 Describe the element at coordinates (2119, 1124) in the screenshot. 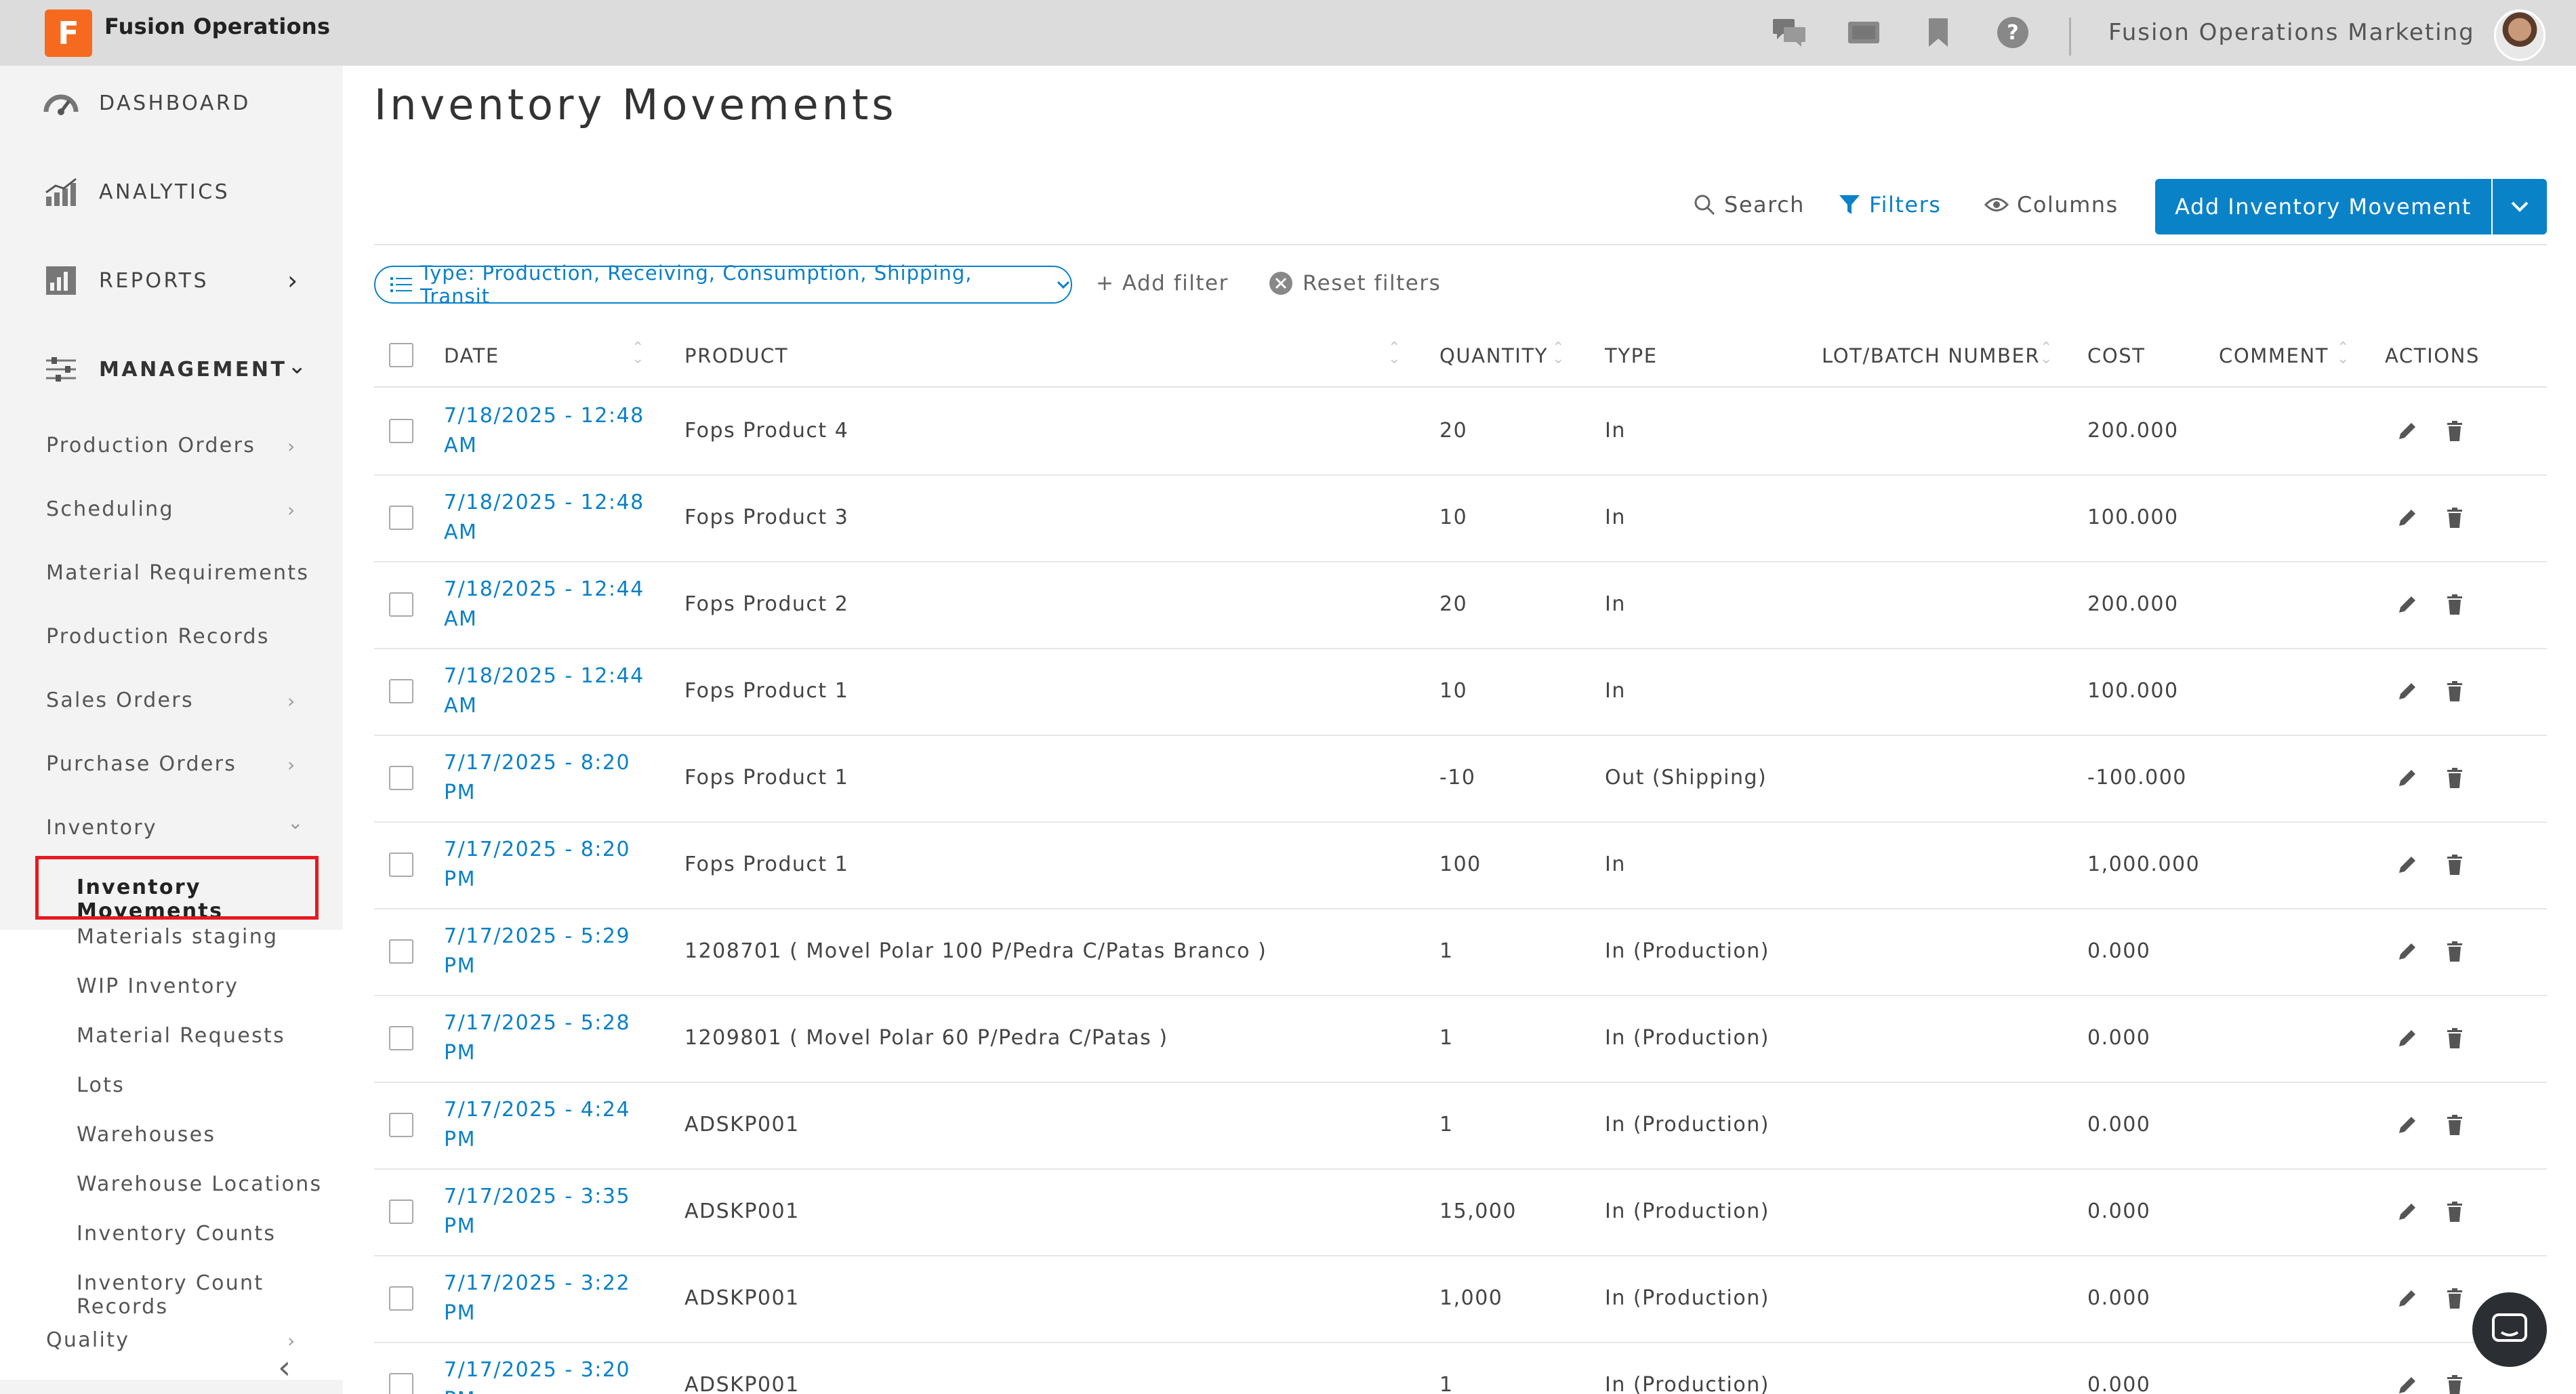

I see `cell-cost: 0.000` at that location.